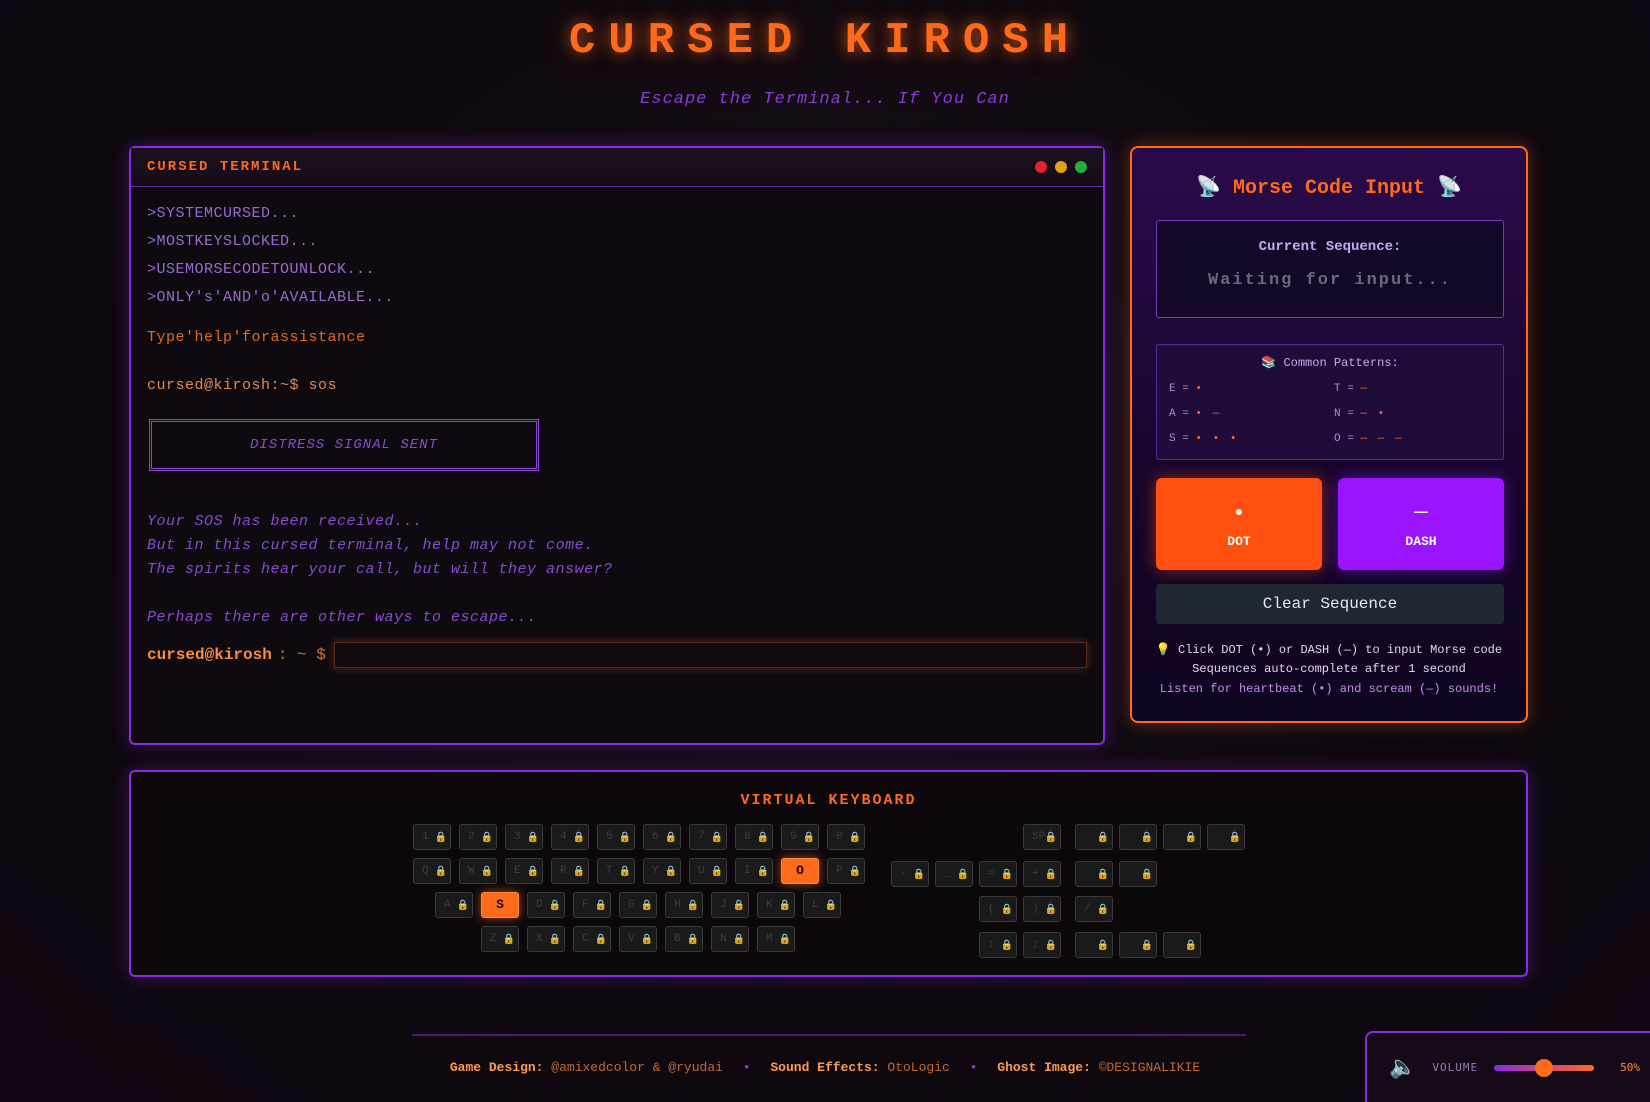 The image size is (1650, 1102). What do you see at coordinates (662, 837) in the screenshot?
I see `key-6: 6 🔒` at bounding box center [662, 837].